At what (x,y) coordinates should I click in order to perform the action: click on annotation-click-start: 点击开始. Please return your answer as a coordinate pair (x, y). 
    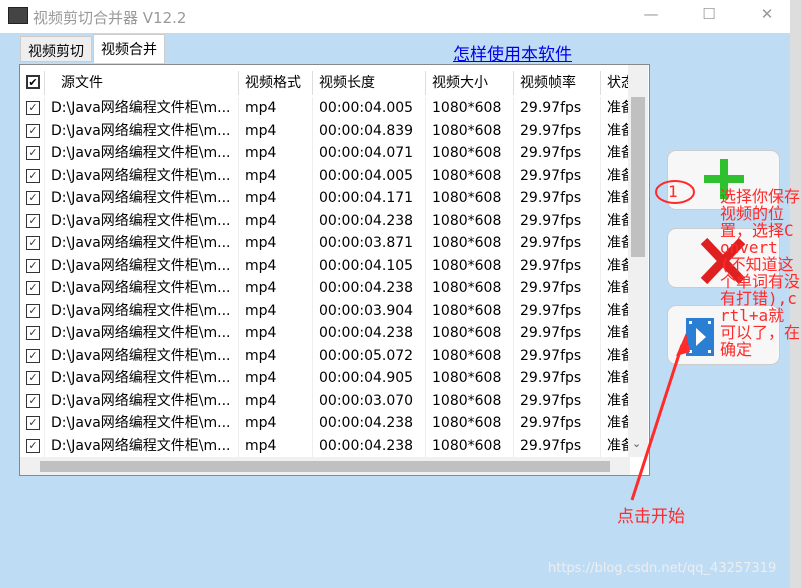
    Looking at the image, I should click on (651, 517).